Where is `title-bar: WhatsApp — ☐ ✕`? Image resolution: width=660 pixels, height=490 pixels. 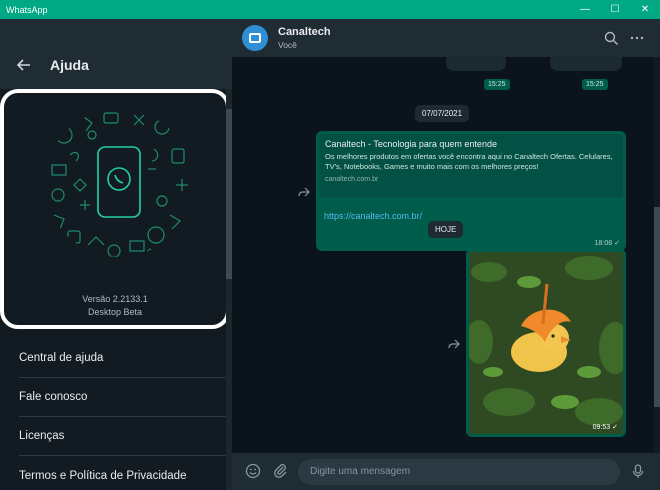
title-bar: WhatsApp — ☐ ✕ is located at coordinates (330, 9).